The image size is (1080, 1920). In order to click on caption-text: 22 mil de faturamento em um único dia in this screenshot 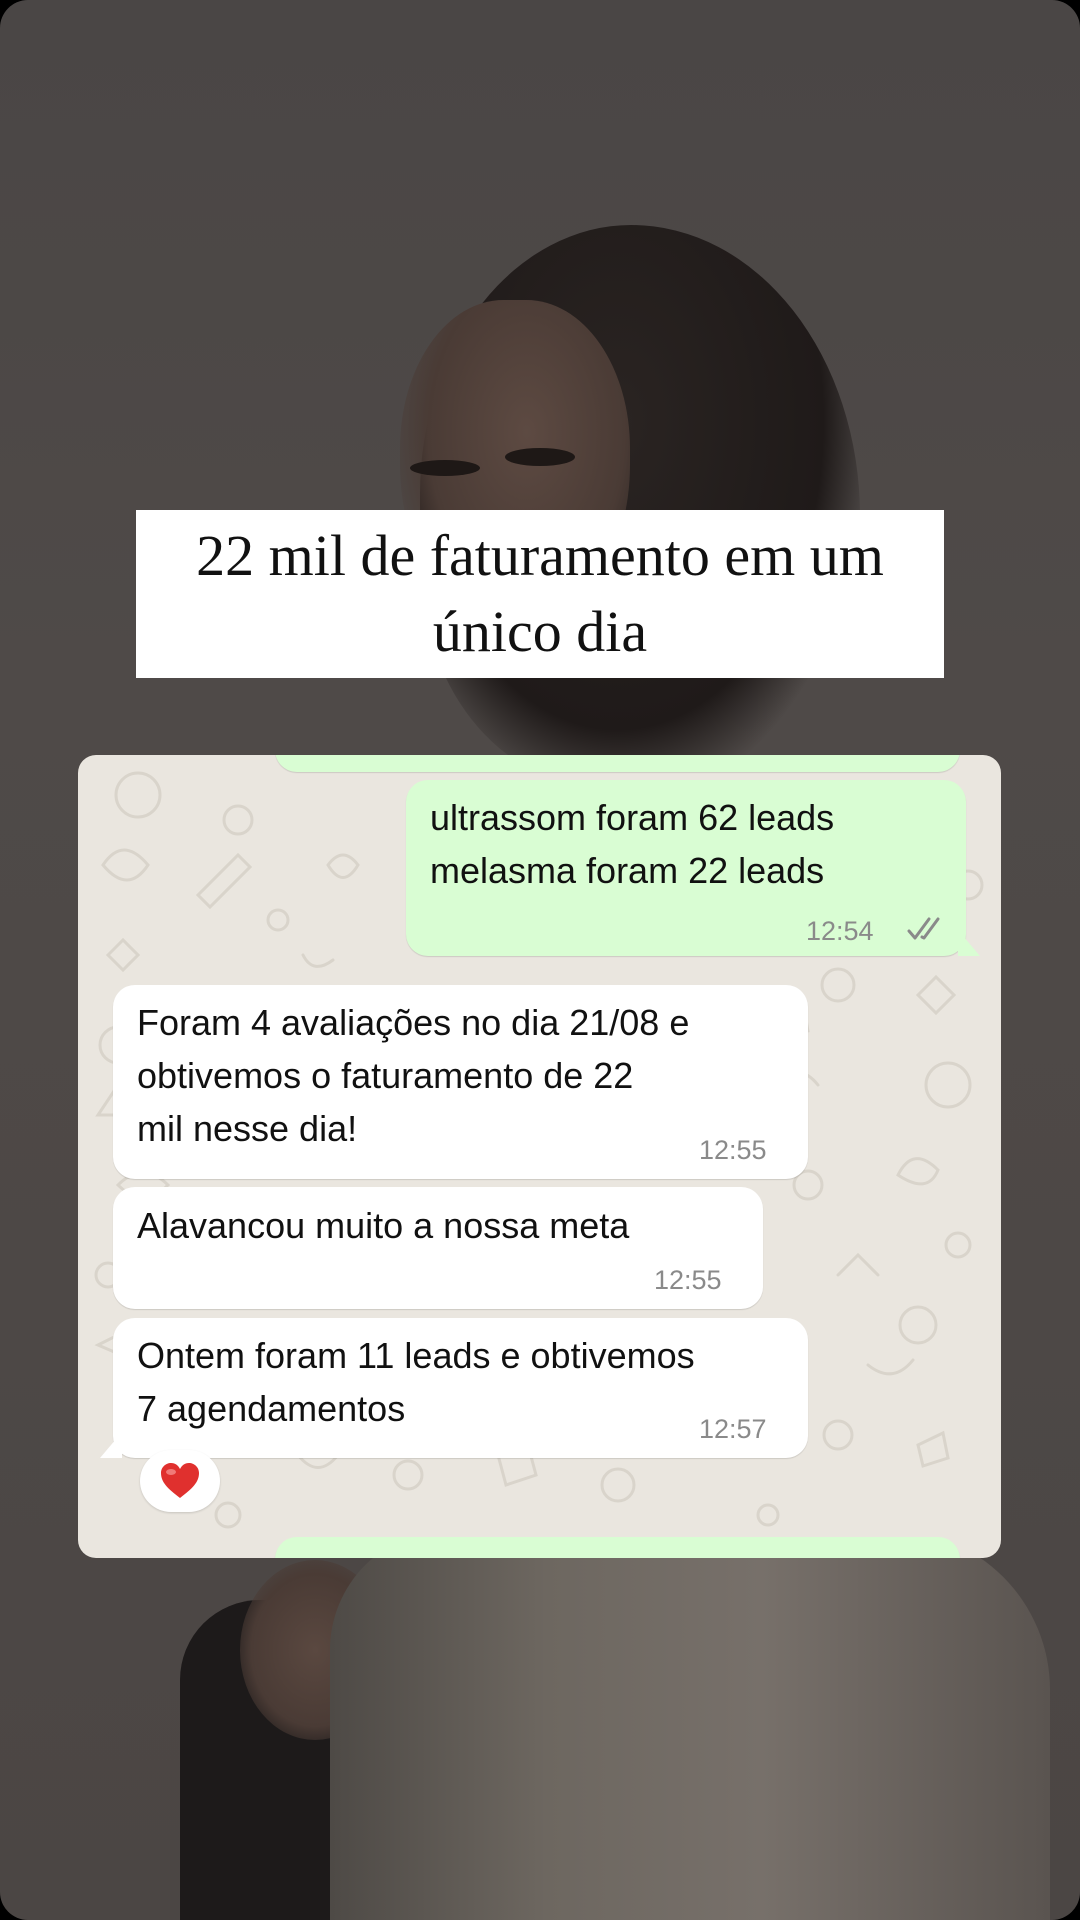, I will do `click(540, 593)`.